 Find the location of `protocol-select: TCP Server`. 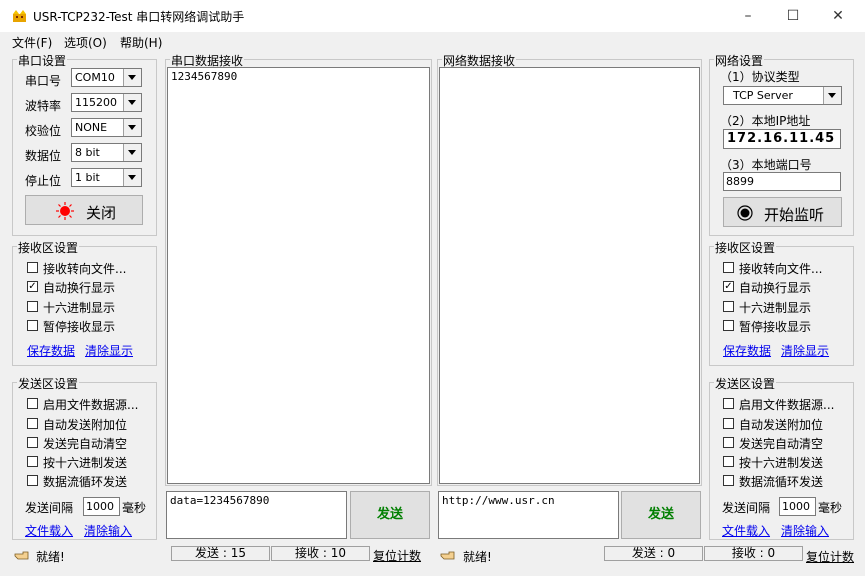

protocol-select: TCP Server is located at coordinates (782, 95).